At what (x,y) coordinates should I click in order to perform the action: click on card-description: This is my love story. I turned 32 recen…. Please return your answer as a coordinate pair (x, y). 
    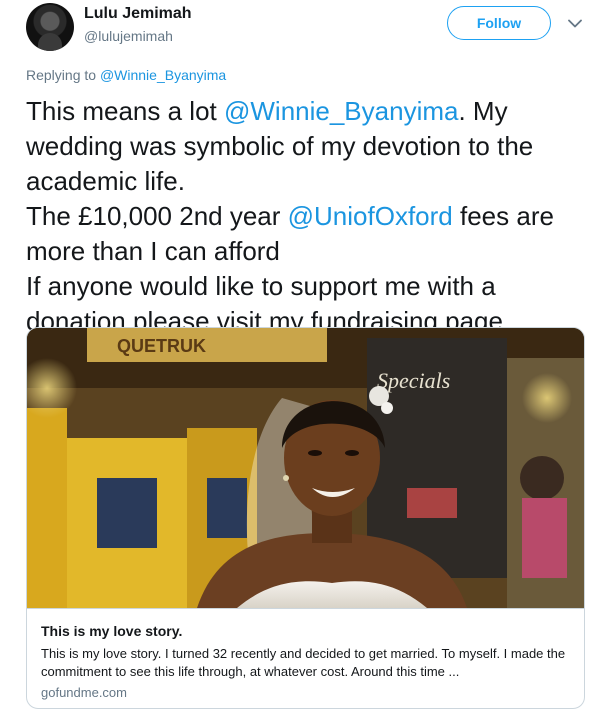
    Looking at the image, I should click on (303, 662).